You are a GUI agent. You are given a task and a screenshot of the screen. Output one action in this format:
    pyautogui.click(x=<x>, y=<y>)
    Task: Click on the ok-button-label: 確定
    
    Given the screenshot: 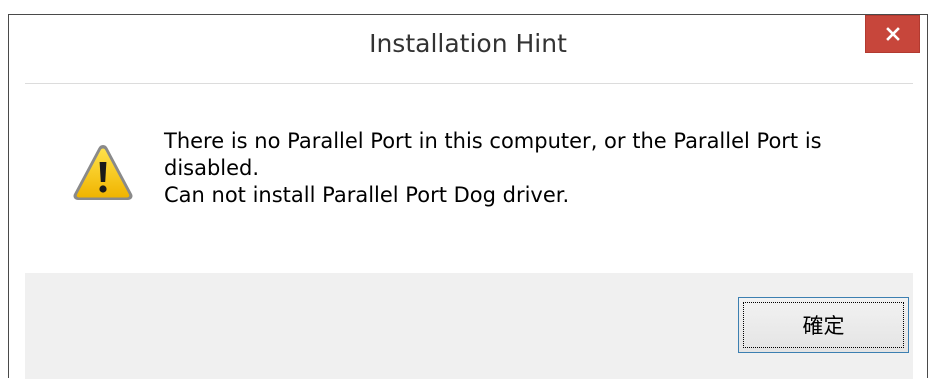 What is the action you would take?
    pyautogui.click(x=823, y=326)
    